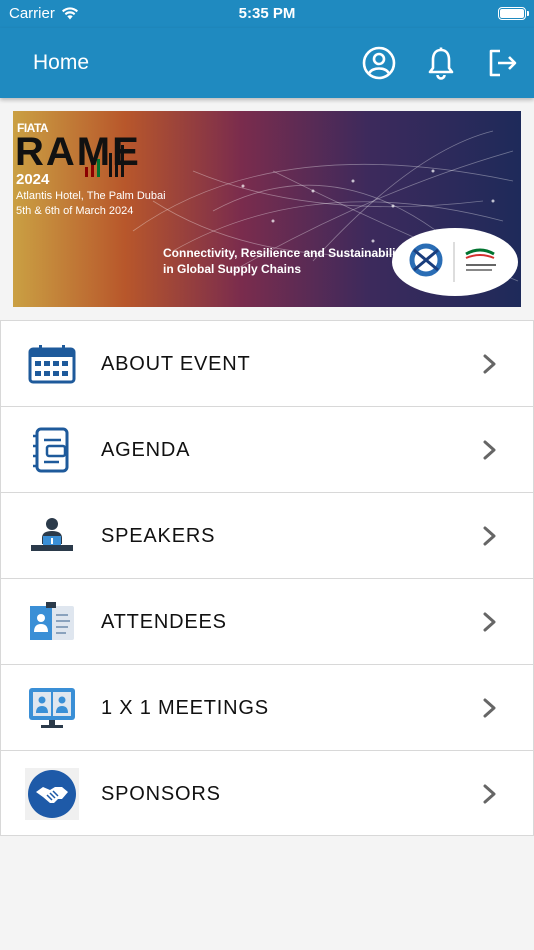 The width and height of the screenshot is (534, 950). What do you see at coordinates (176, 364) in the screenshot?
I see `menu-item-label: ABOUT EVENT` at bounding box center [176, 364].